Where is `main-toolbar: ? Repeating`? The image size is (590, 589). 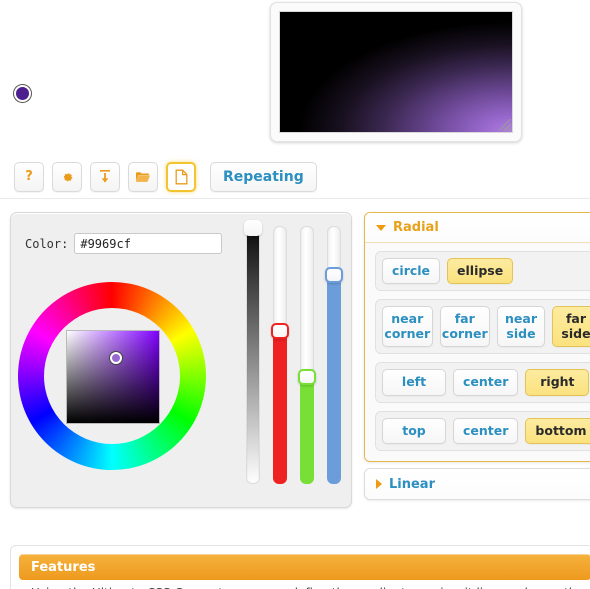
main-toolbar: ? Repeating is located at coordinates (295, 177).